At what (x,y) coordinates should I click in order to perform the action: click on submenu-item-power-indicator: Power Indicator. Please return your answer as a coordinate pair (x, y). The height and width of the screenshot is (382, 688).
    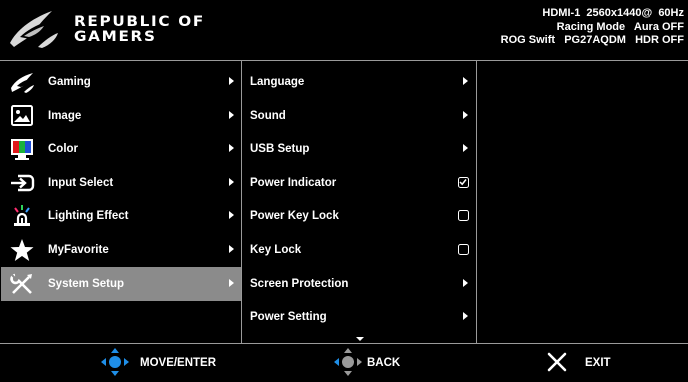
    Looking at the image, I should click on (359, 183).